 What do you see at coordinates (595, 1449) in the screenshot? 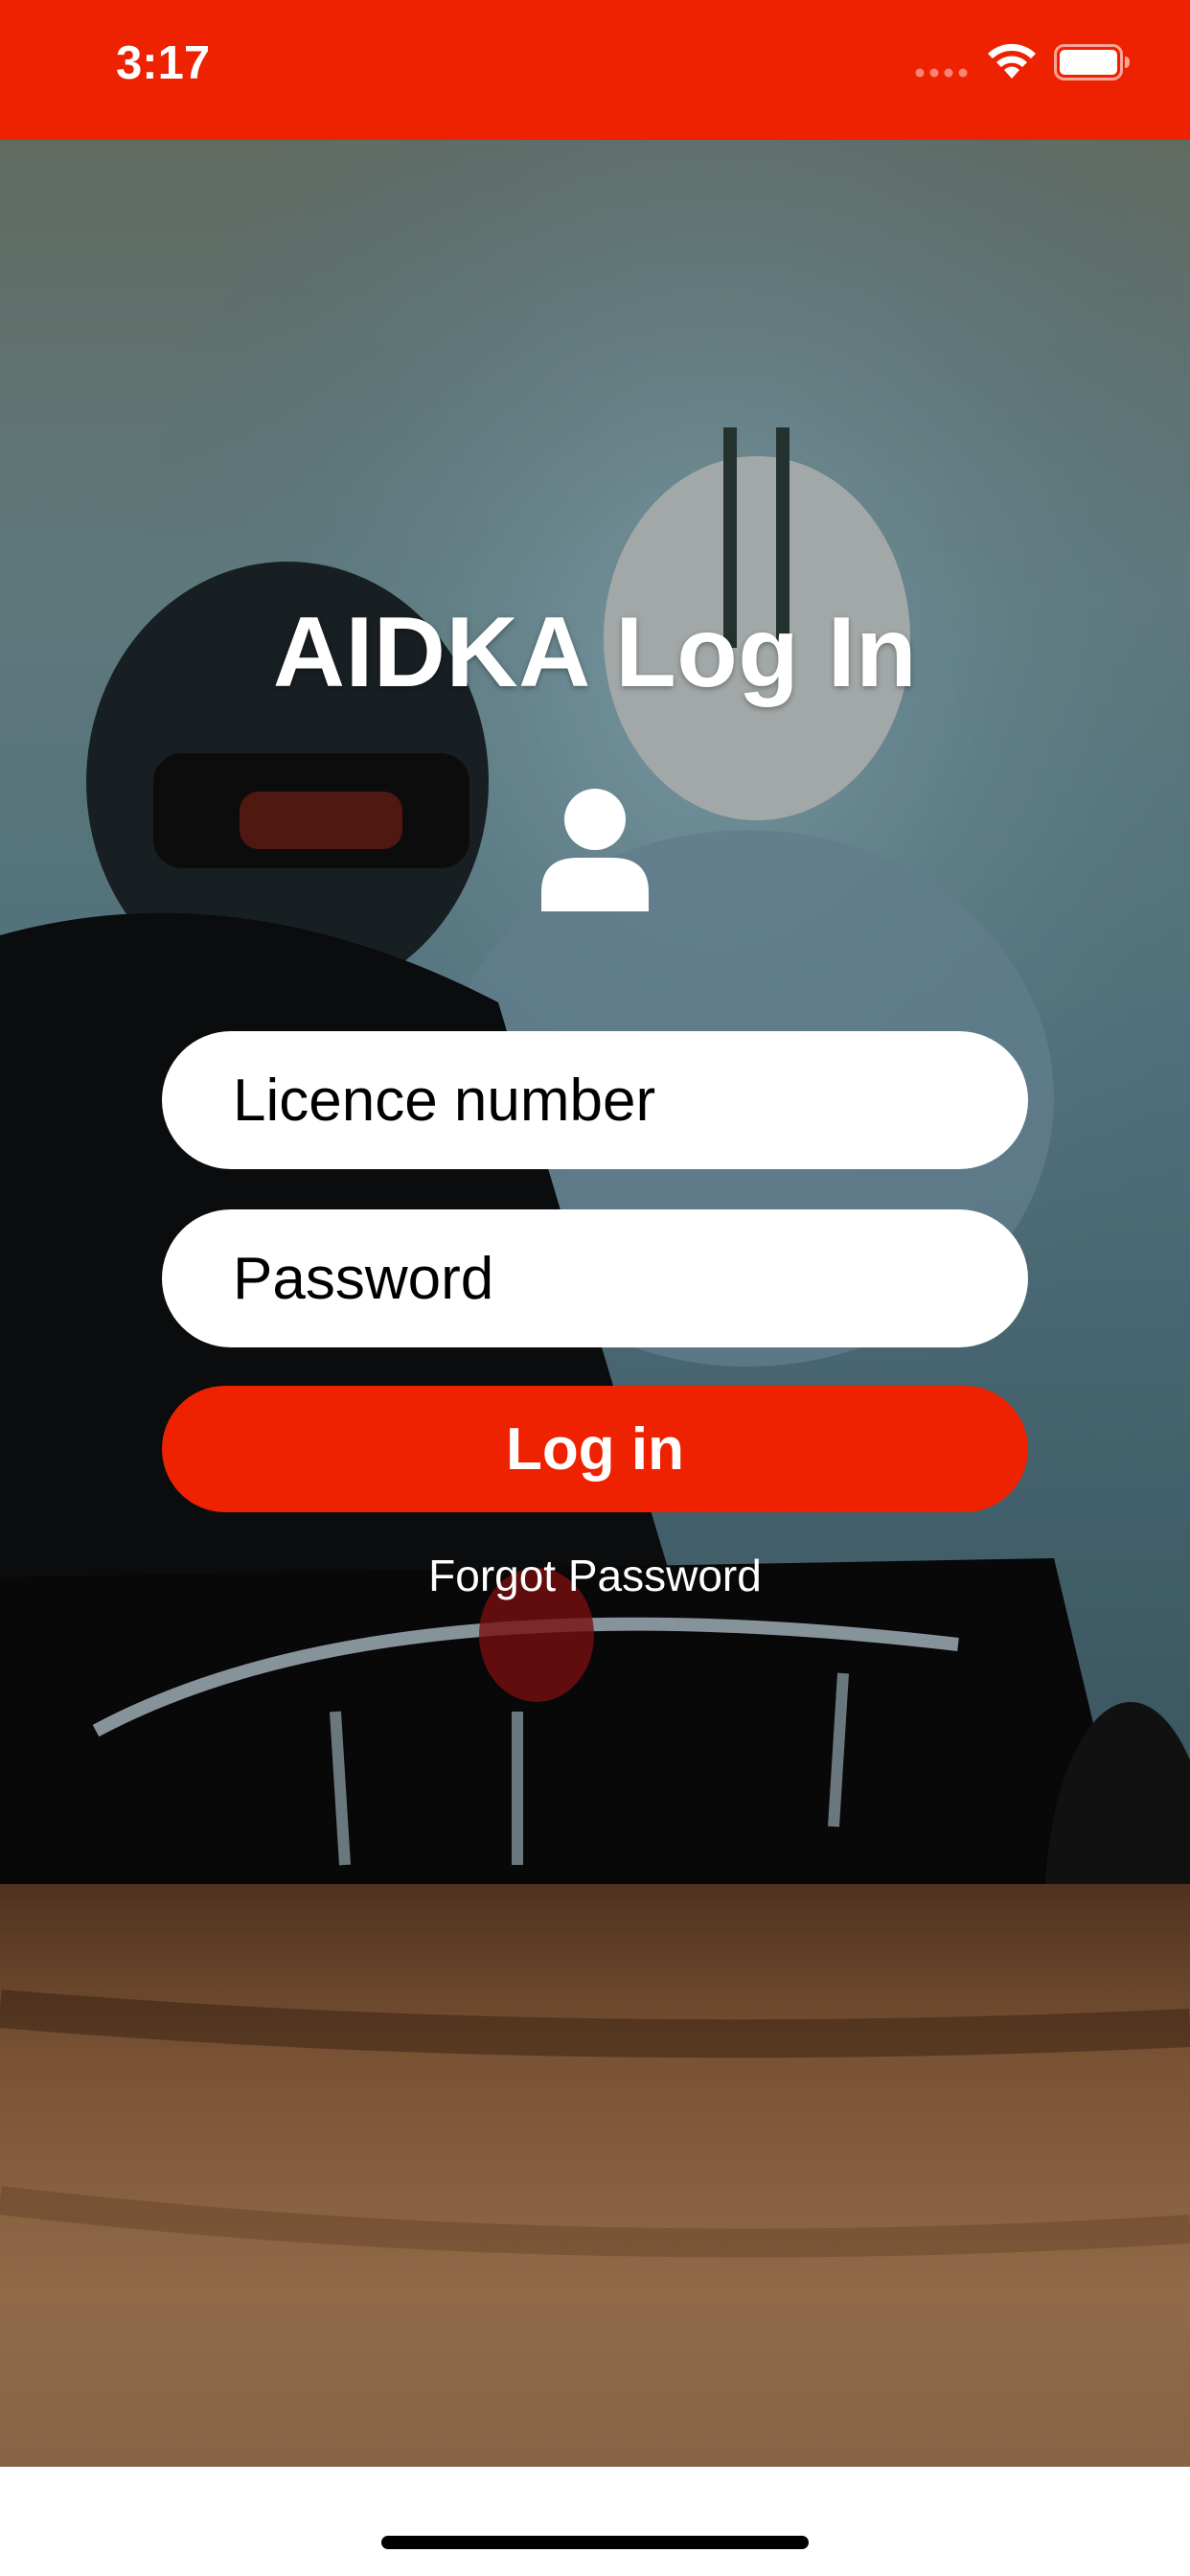
I see `login-button: Log in` at bounding box center [595, 1449].